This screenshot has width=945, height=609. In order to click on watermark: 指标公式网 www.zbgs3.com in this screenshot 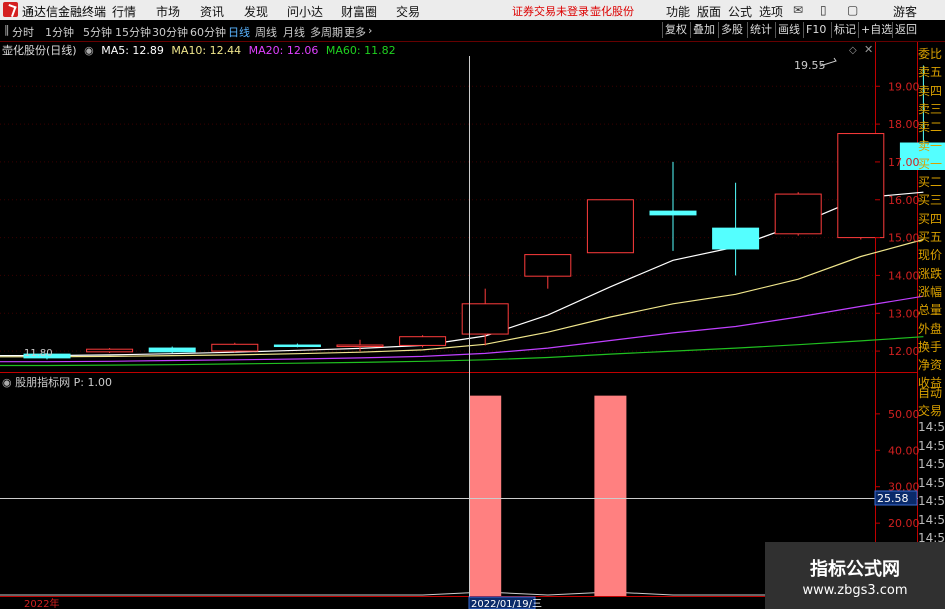, I will do `click(855, 575)`.